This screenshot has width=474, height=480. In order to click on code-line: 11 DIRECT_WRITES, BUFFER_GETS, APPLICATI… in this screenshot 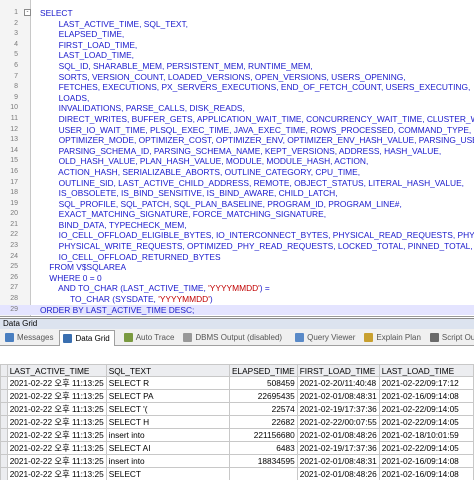, I will do `click(237, 119)`.